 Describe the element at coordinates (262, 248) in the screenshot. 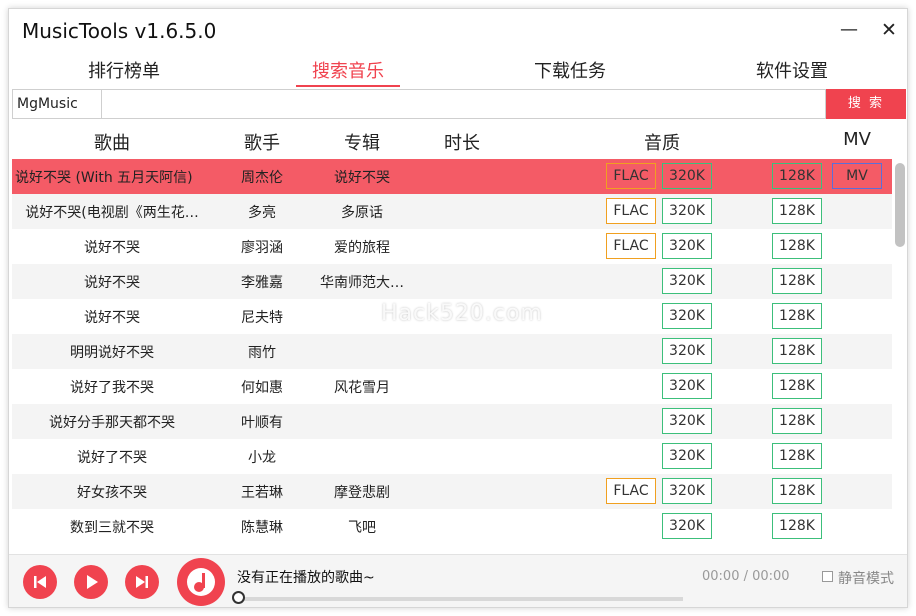

I see `song-artist: 廖羽涵` at that location.